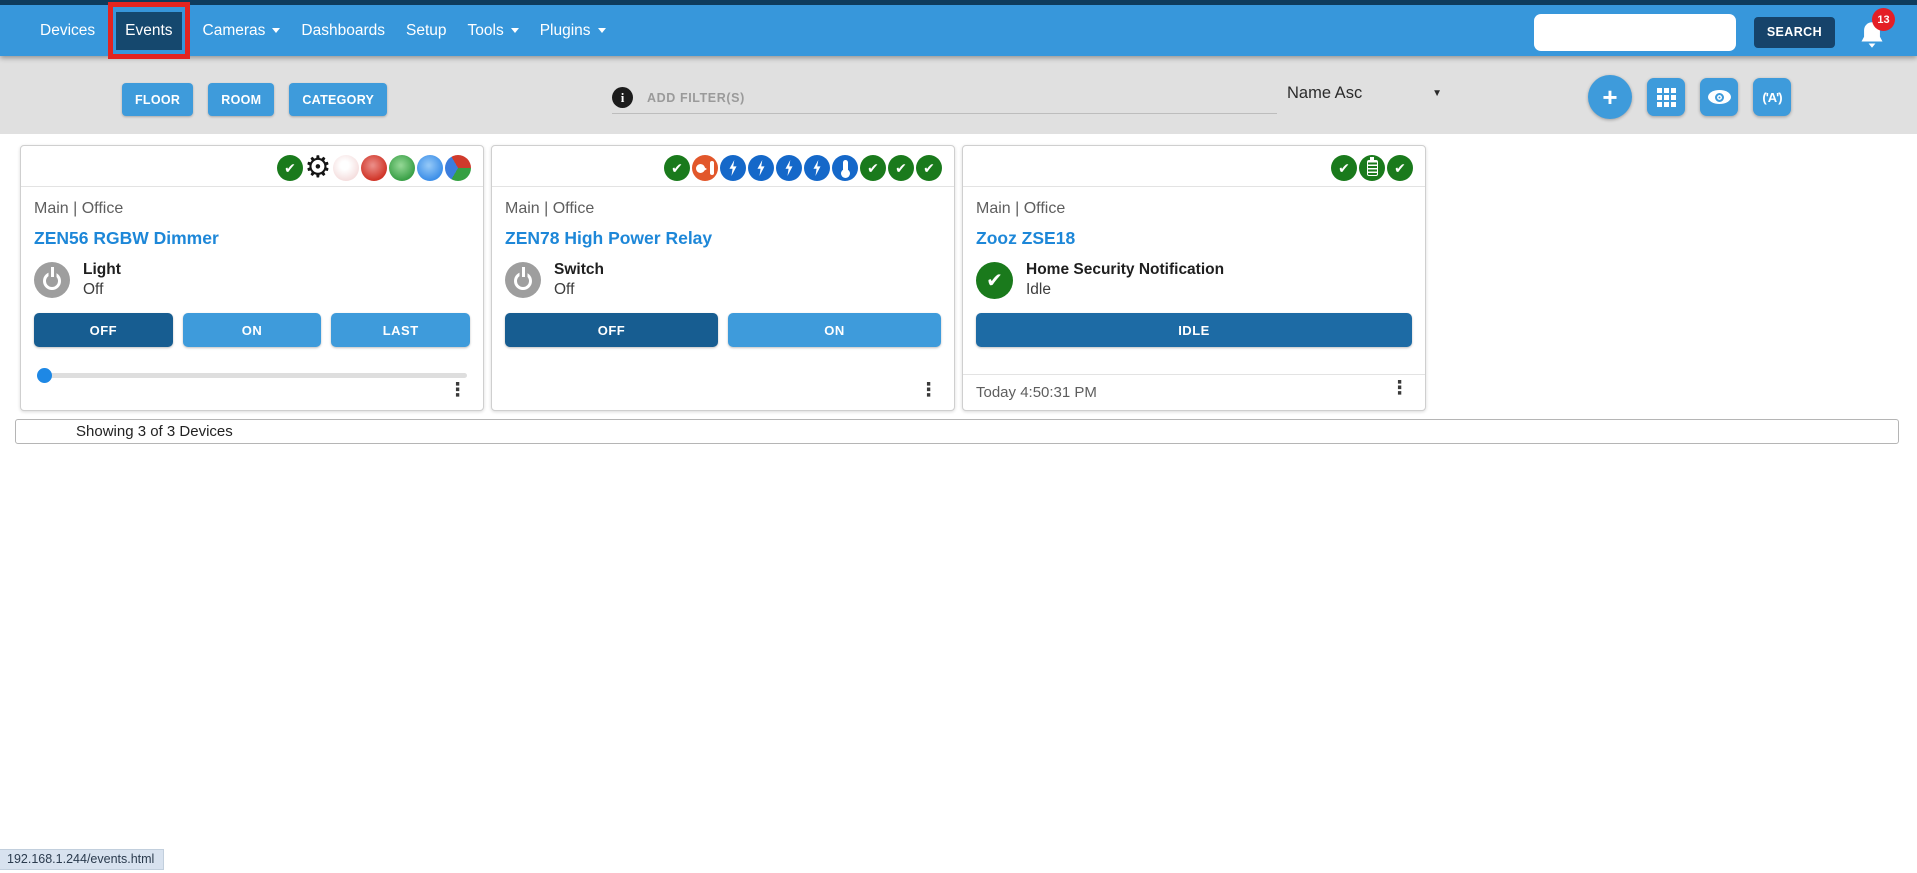  What do you see at coordinates (1883, 19) in the screenshot?
I see `notification-badge: 13` at bounding box center [1883, 19].